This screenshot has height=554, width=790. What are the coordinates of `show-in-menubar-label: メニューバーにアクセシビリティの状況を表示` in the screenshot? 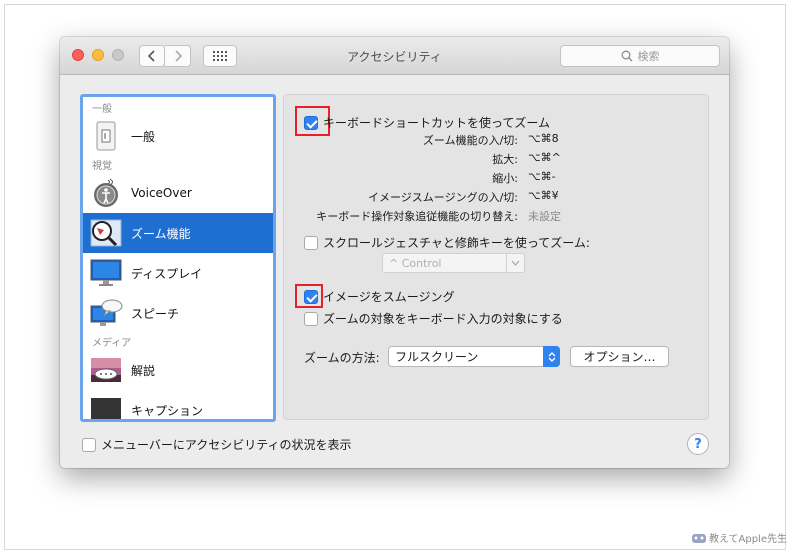 It's located at (226, 445).